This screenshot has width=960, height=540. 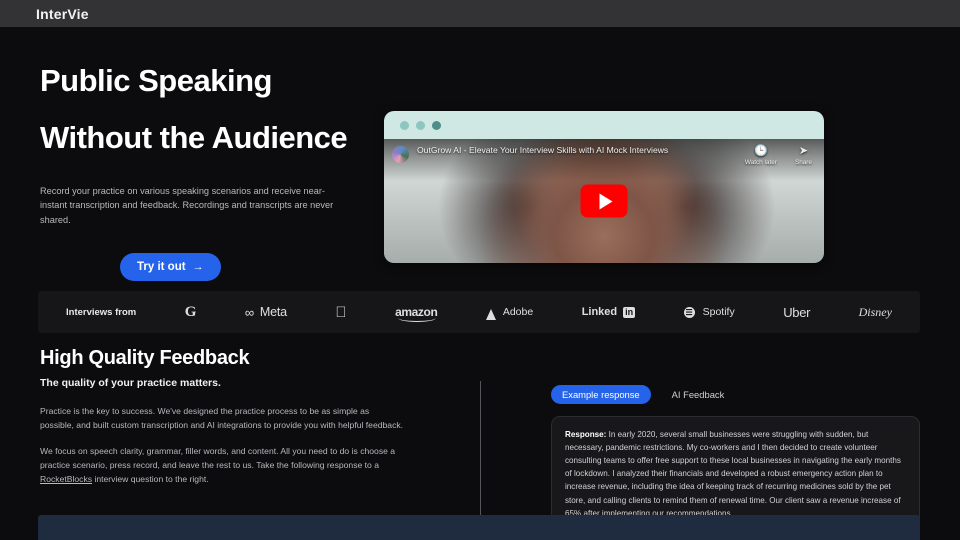 I want to click on adobe-mark-icon, so click(x=490, y=314).